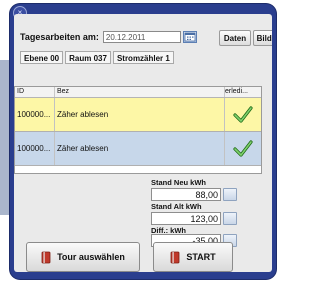  I want to click on tour-select-button: Tour auswählen, so click(83, 257).